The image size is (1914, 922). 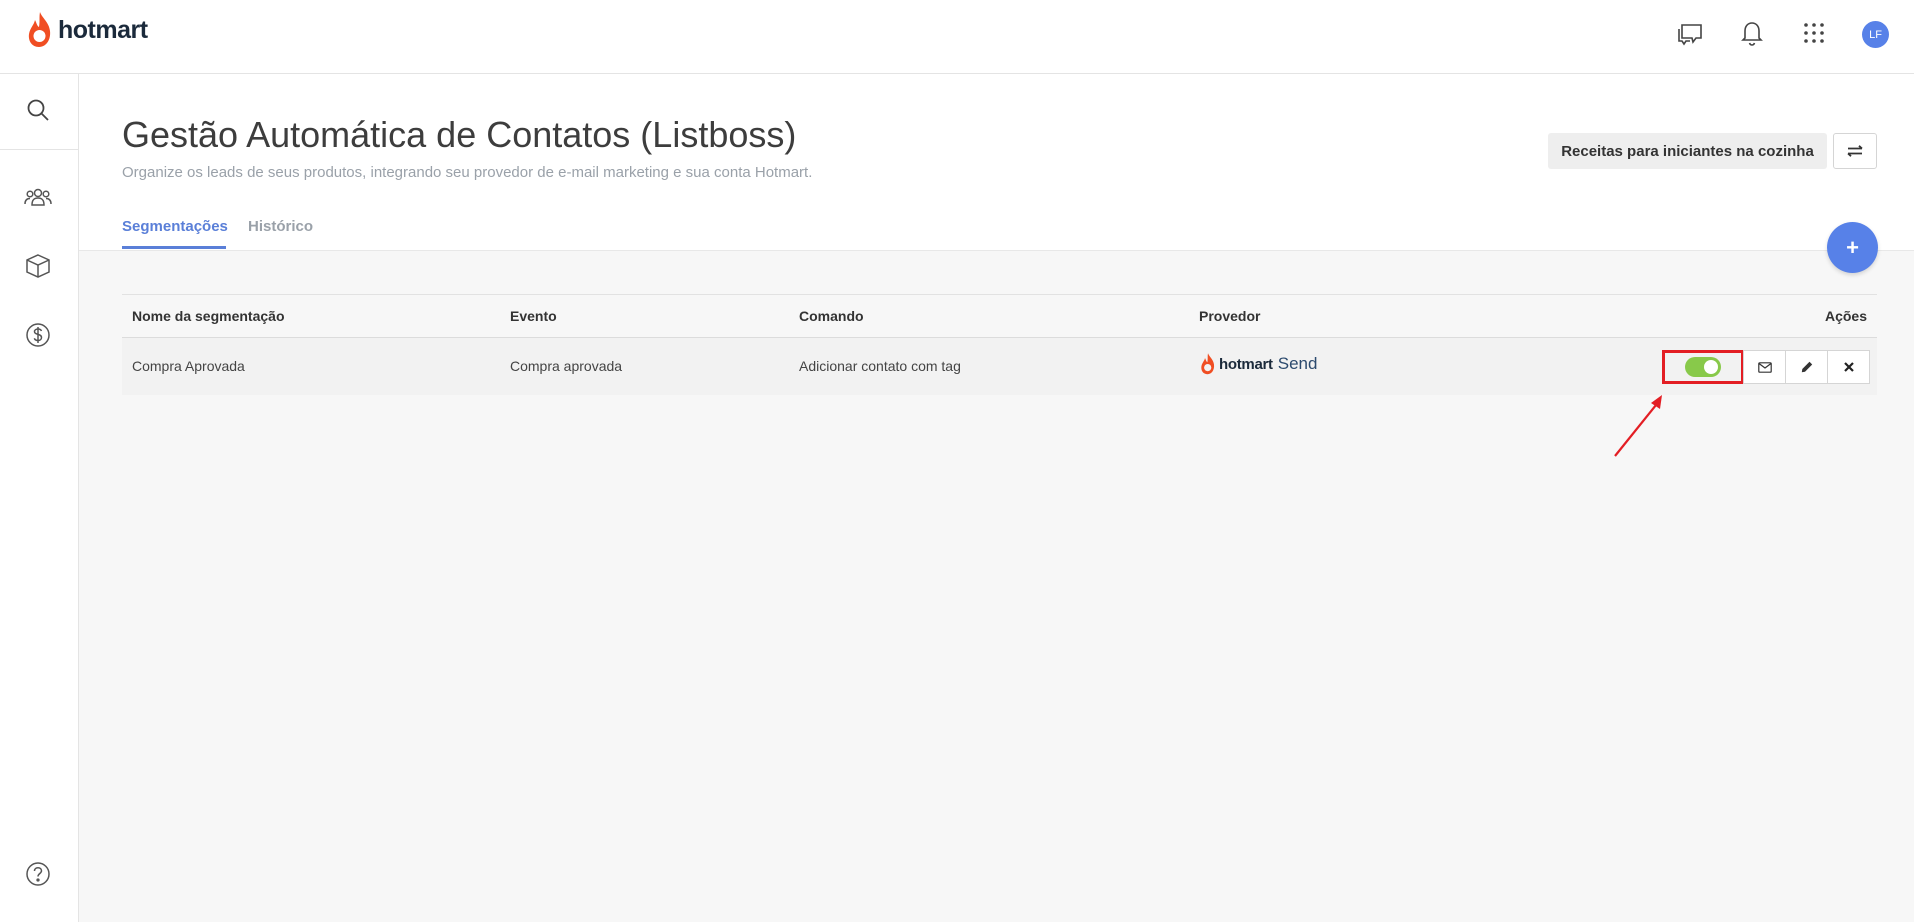 I want to click on product-selector-button: Receitas para iniciantes na cozinha, so click(x=1687, y=151).